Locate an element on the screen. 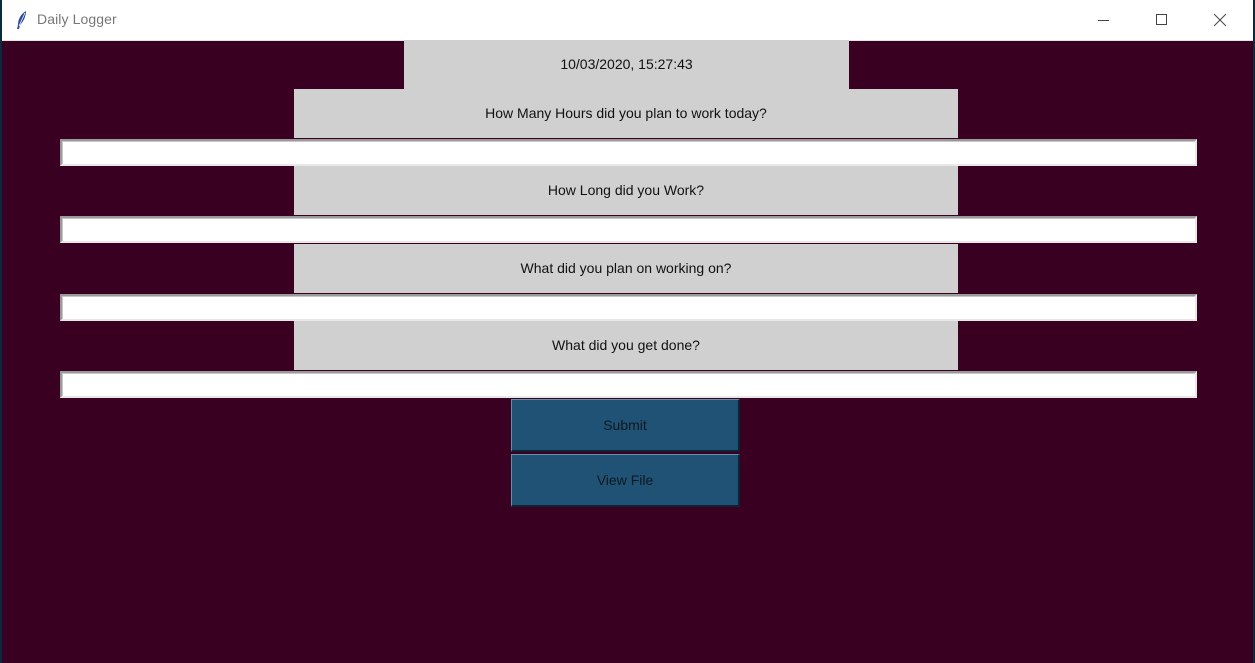 The height and width of the screenshot is (663, 1255). title-bar: Daily Logger is located at coordinates (627, 20).